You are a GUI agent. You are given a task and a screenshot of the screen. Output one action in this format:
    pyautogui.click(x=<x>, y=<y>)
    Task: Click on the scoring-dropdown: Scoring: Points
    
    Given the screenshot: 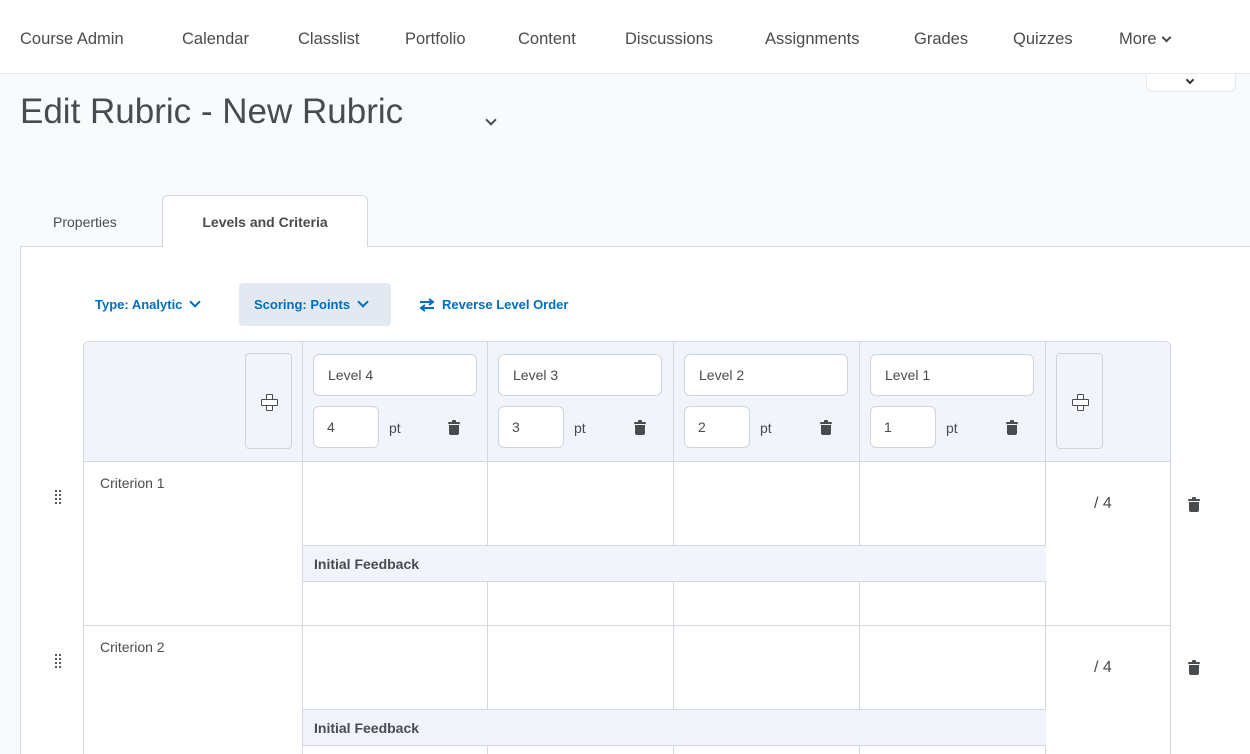 What is the action you would take?
    pyautogui.click(x=315, y=304)
    